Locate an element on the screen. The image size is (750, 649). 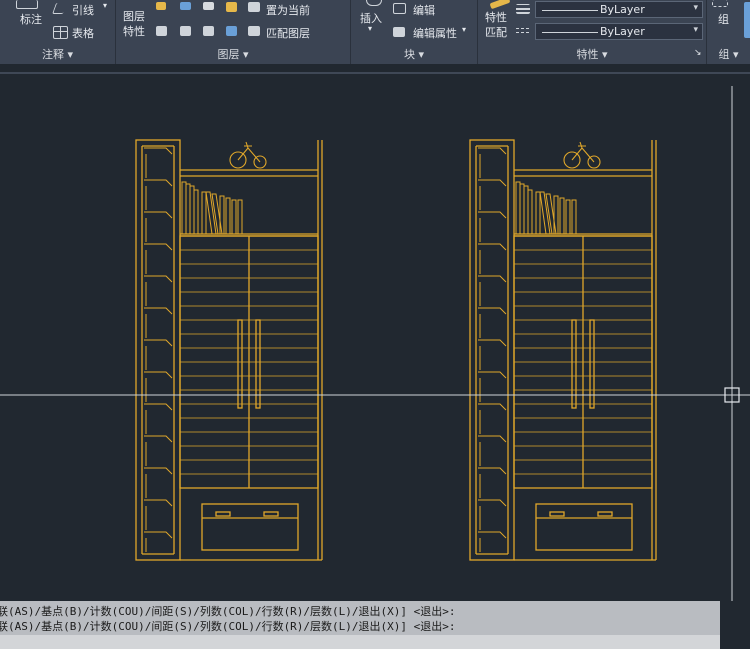
groups-panel-title: 组 ▾ is located at coordinates (728, 55).